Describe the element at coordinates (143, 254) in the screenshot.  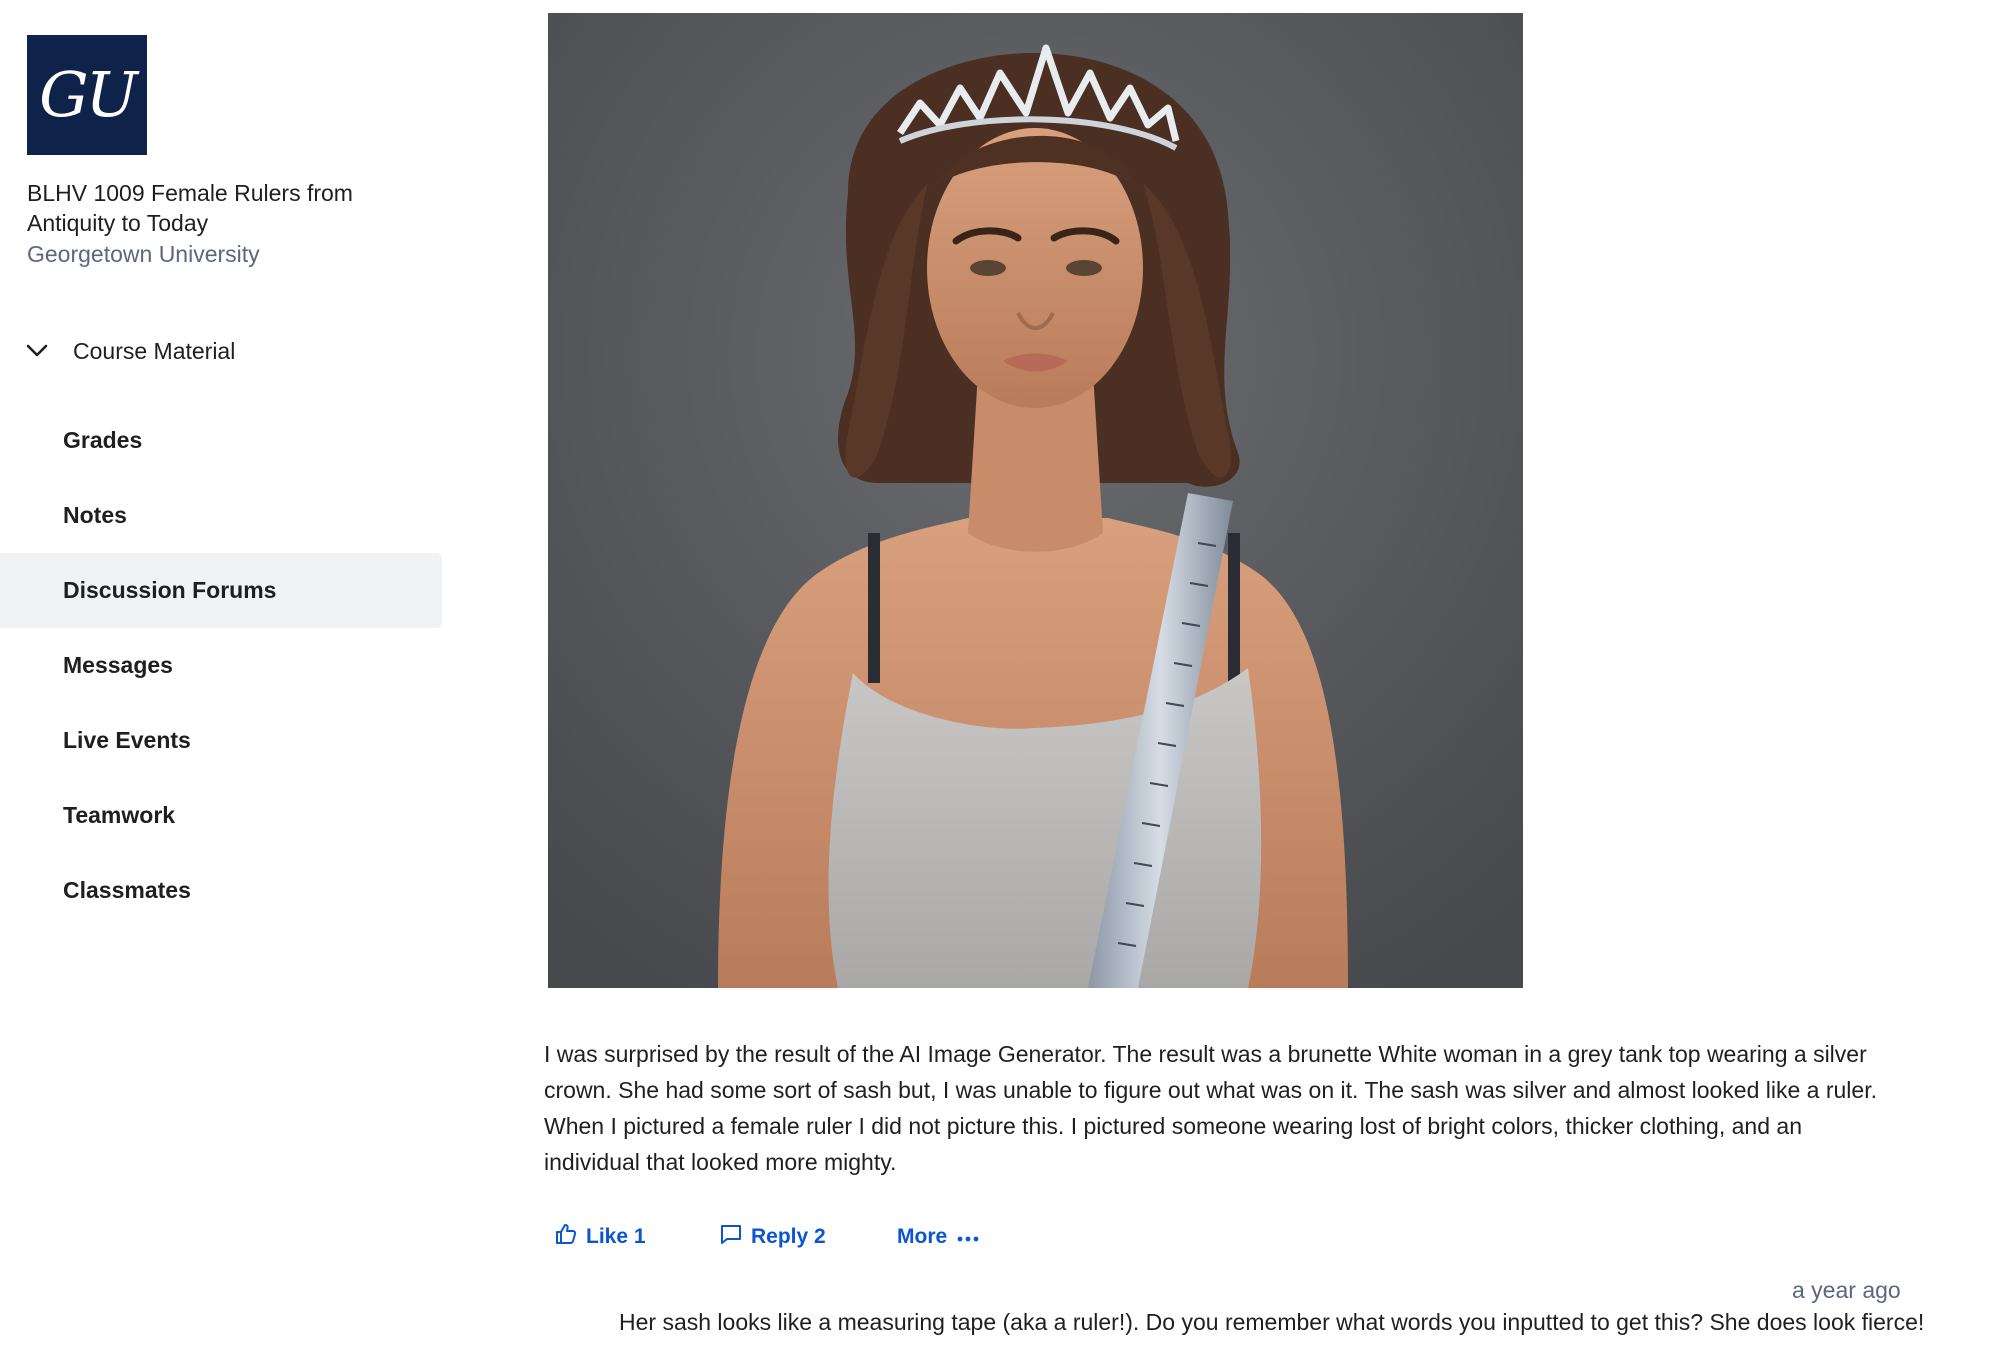
I see `university-name: Georgetown University` at that location.